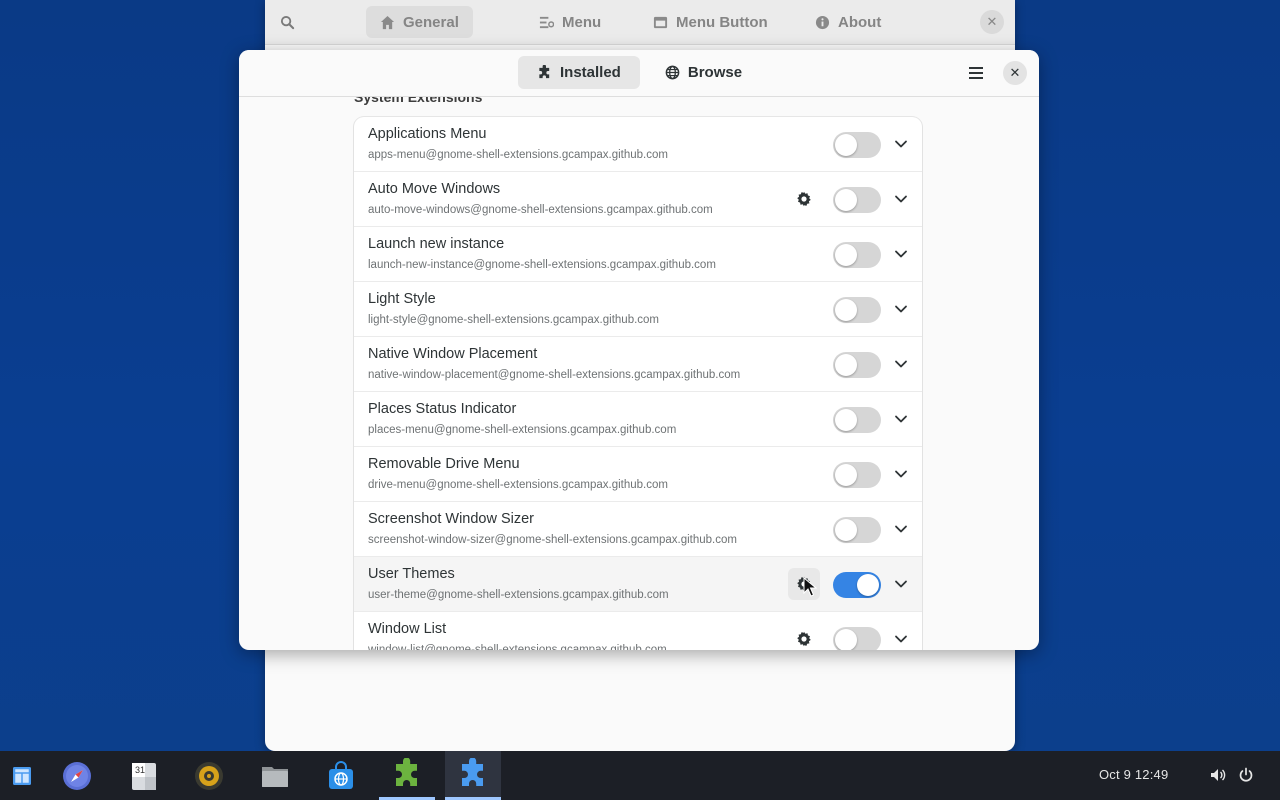  Describe the element at coordinates (407, 629) in the screenshot. I see `extension-name: Window List` at that location.